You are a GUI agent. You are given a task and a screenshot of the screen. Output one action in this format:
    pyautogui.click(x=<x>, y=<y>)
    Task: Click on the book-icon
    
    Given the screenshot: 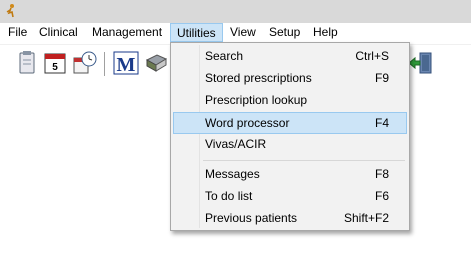 What is the action you would take?
    pyautogui.click(x=156, y=63)
    